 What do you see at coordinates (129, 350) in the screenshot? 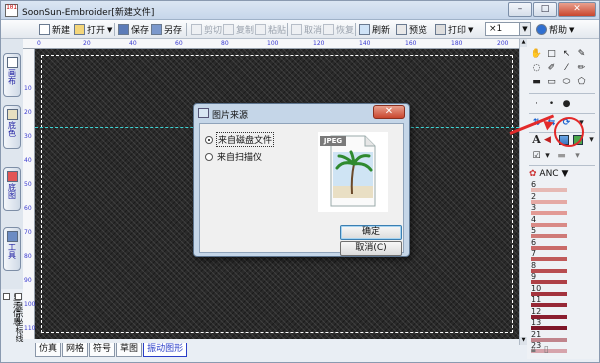
I see `tab-bottom-3: 草图` at bounding box center [129, 350].